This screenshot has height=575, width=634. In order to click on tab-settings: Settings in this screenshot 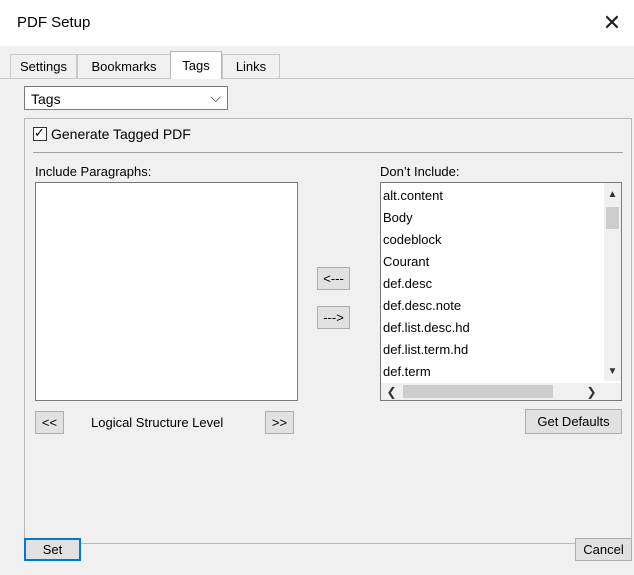, I will do `click(43, 66)`.